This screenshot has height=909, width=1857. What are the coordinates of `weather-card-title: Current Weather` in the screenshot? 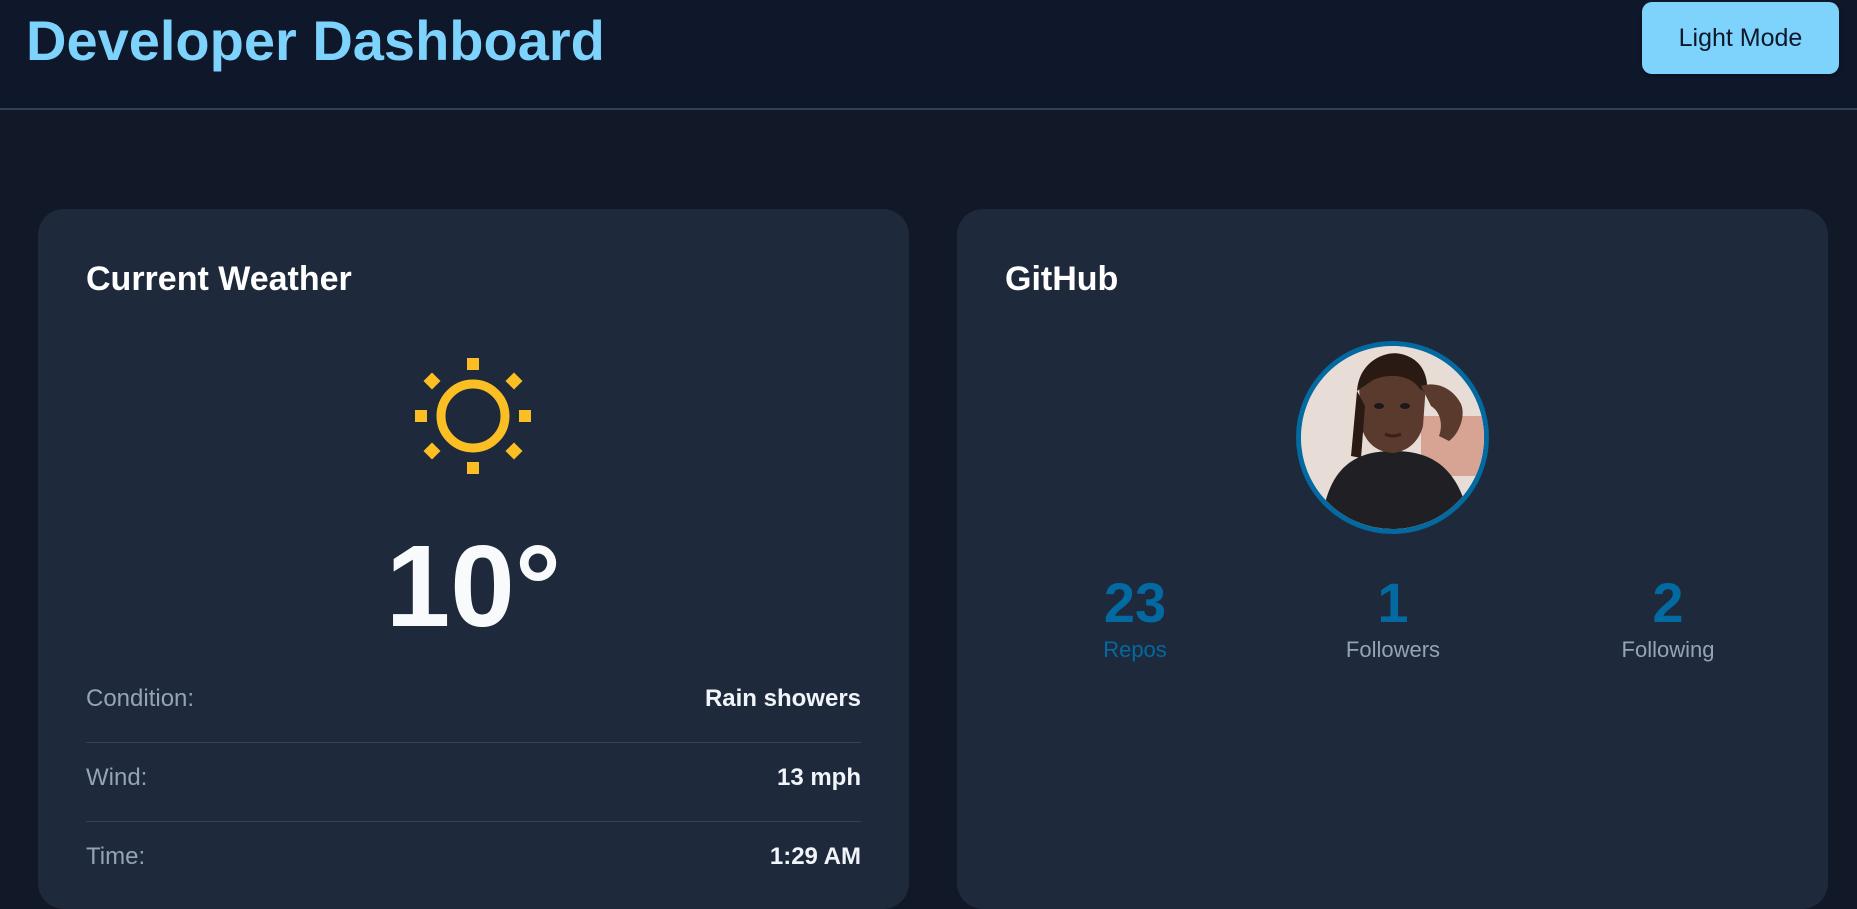 It's located at (219, 279).